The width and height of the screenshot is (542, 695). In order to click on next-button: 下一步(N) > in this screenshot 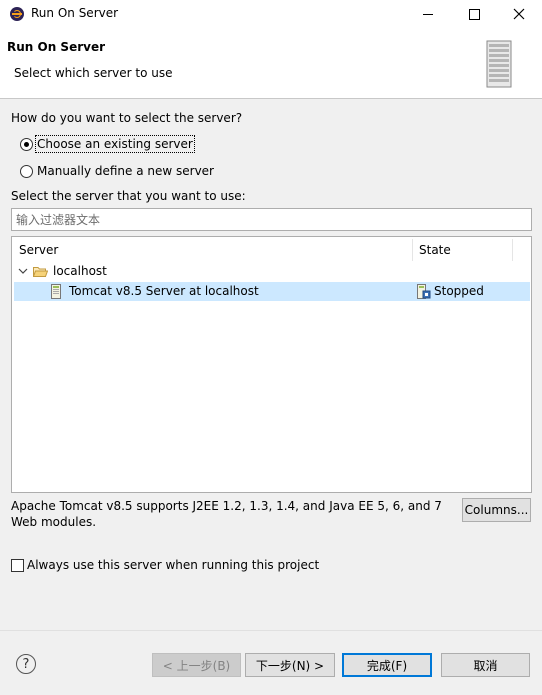, I will do `click(290, 665)`.